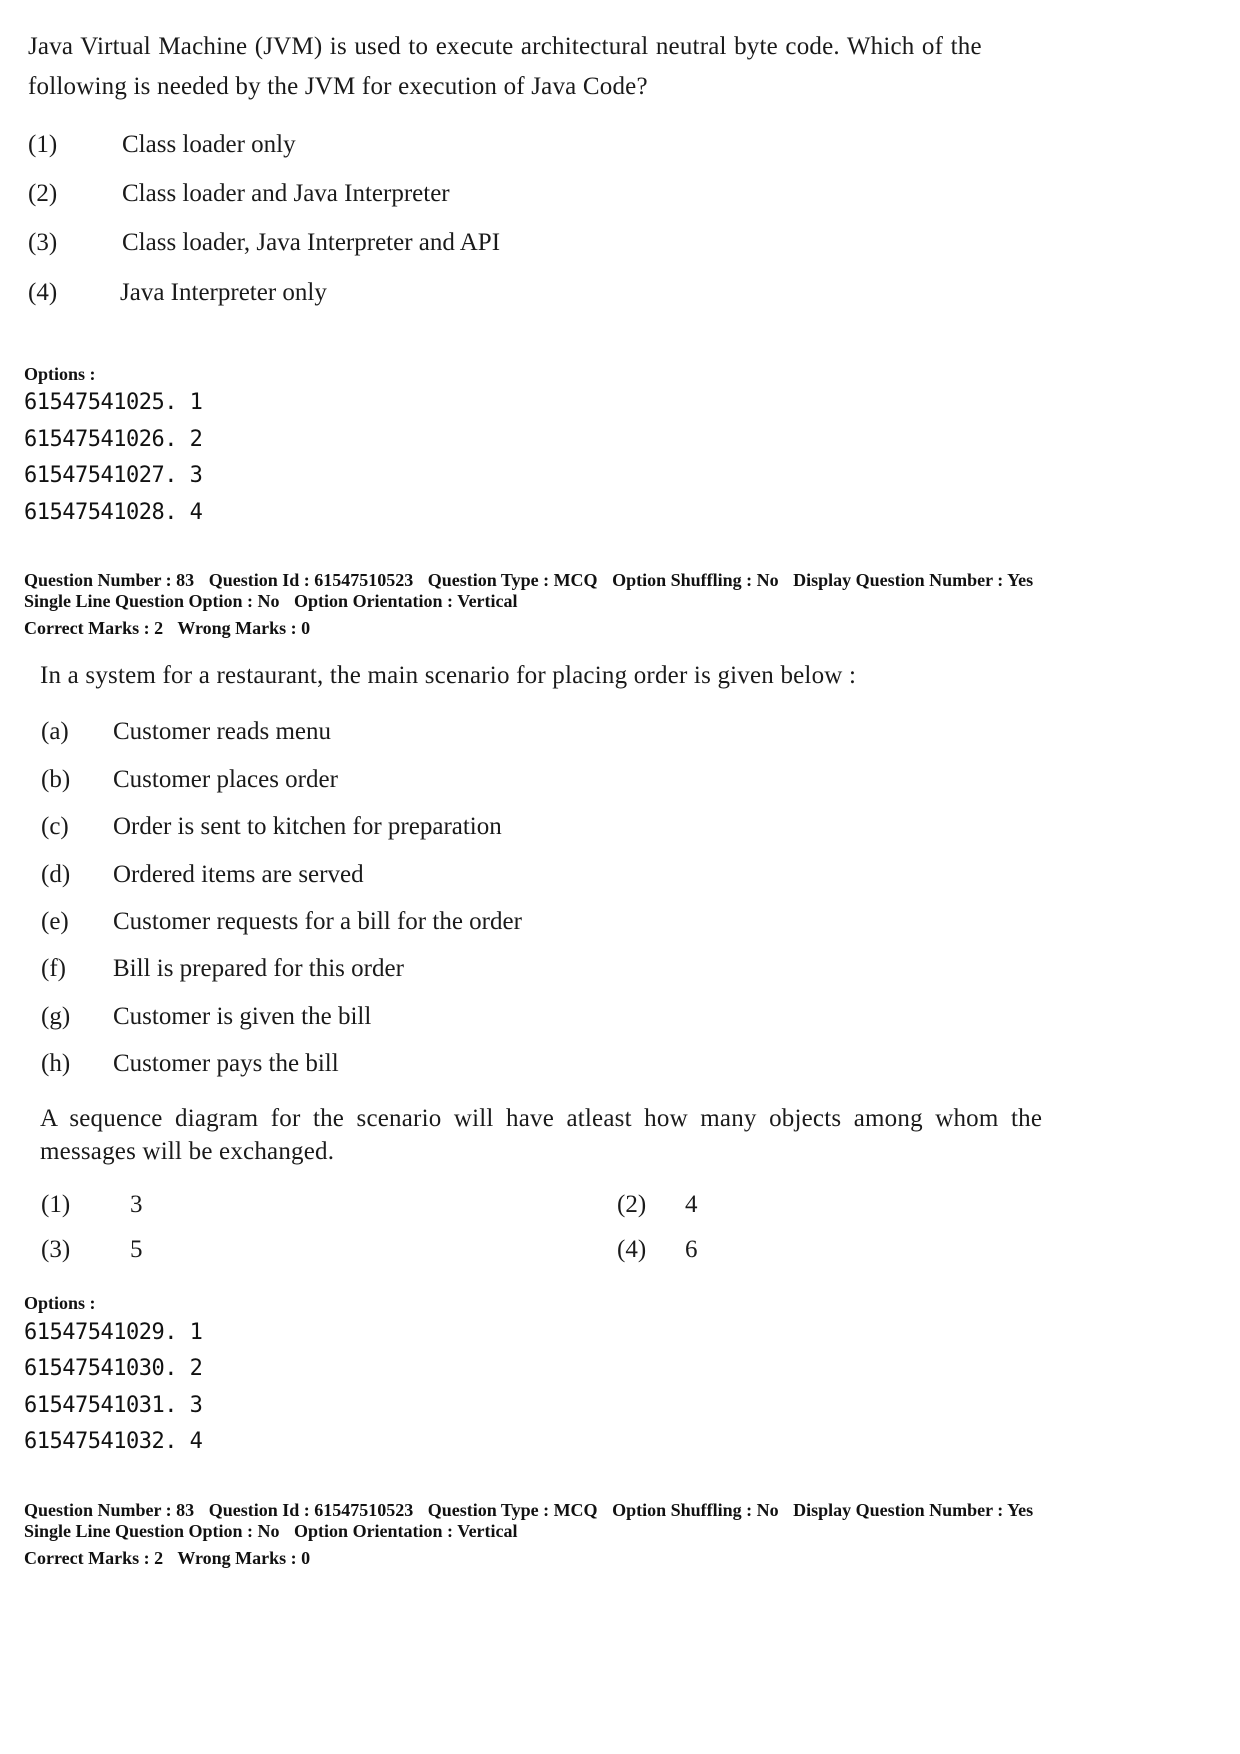 This screenshot has height=1754, width=1240. What do you see at coordinates (55, 731) in the screenshot?
I see `step-label: (a)` at bounding box center [55, 731].